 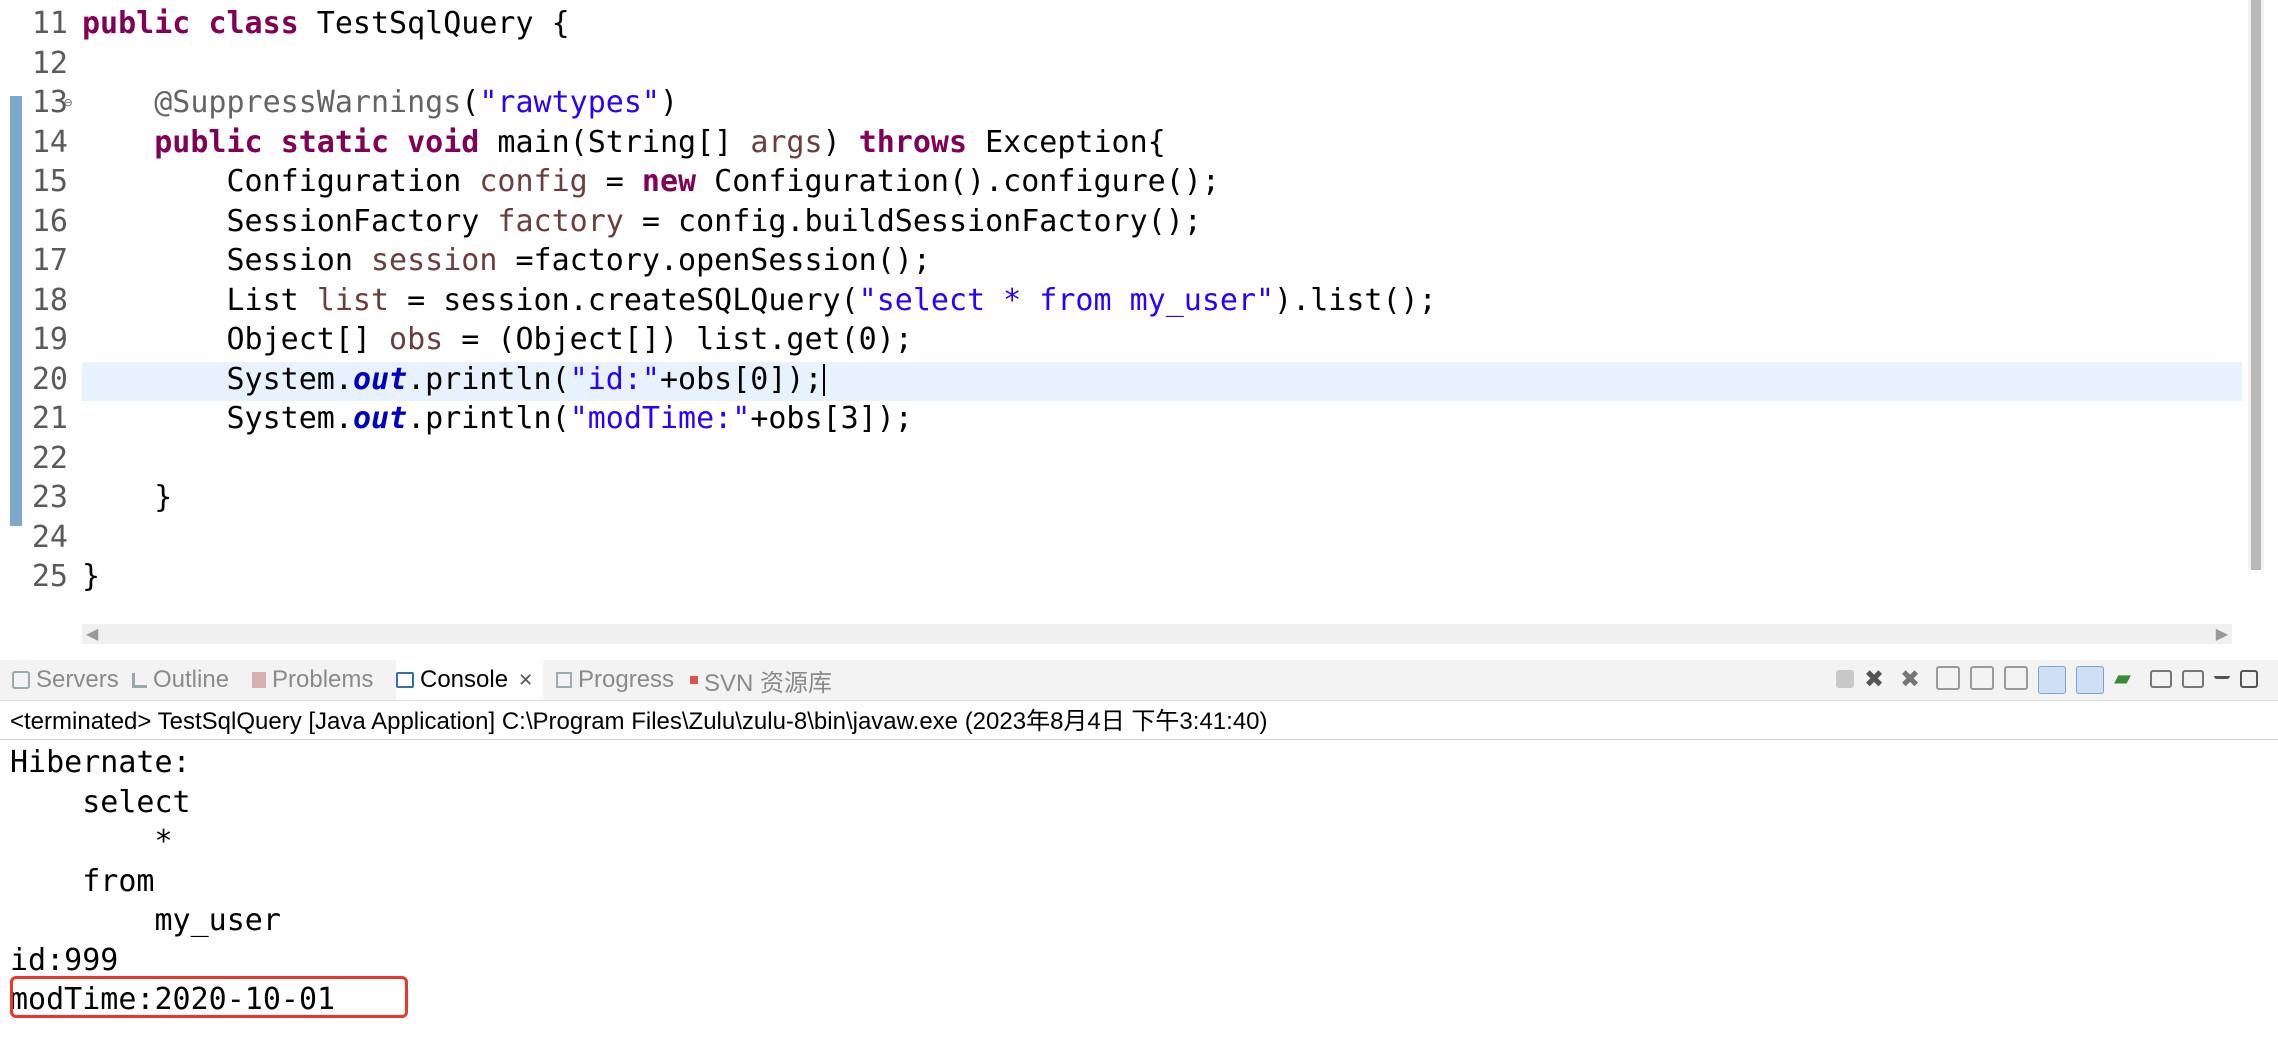 What do you see at coordinates (626, 679) in the screenshot?
I see `tab-label: Progress` at bounding box center [626, 679].